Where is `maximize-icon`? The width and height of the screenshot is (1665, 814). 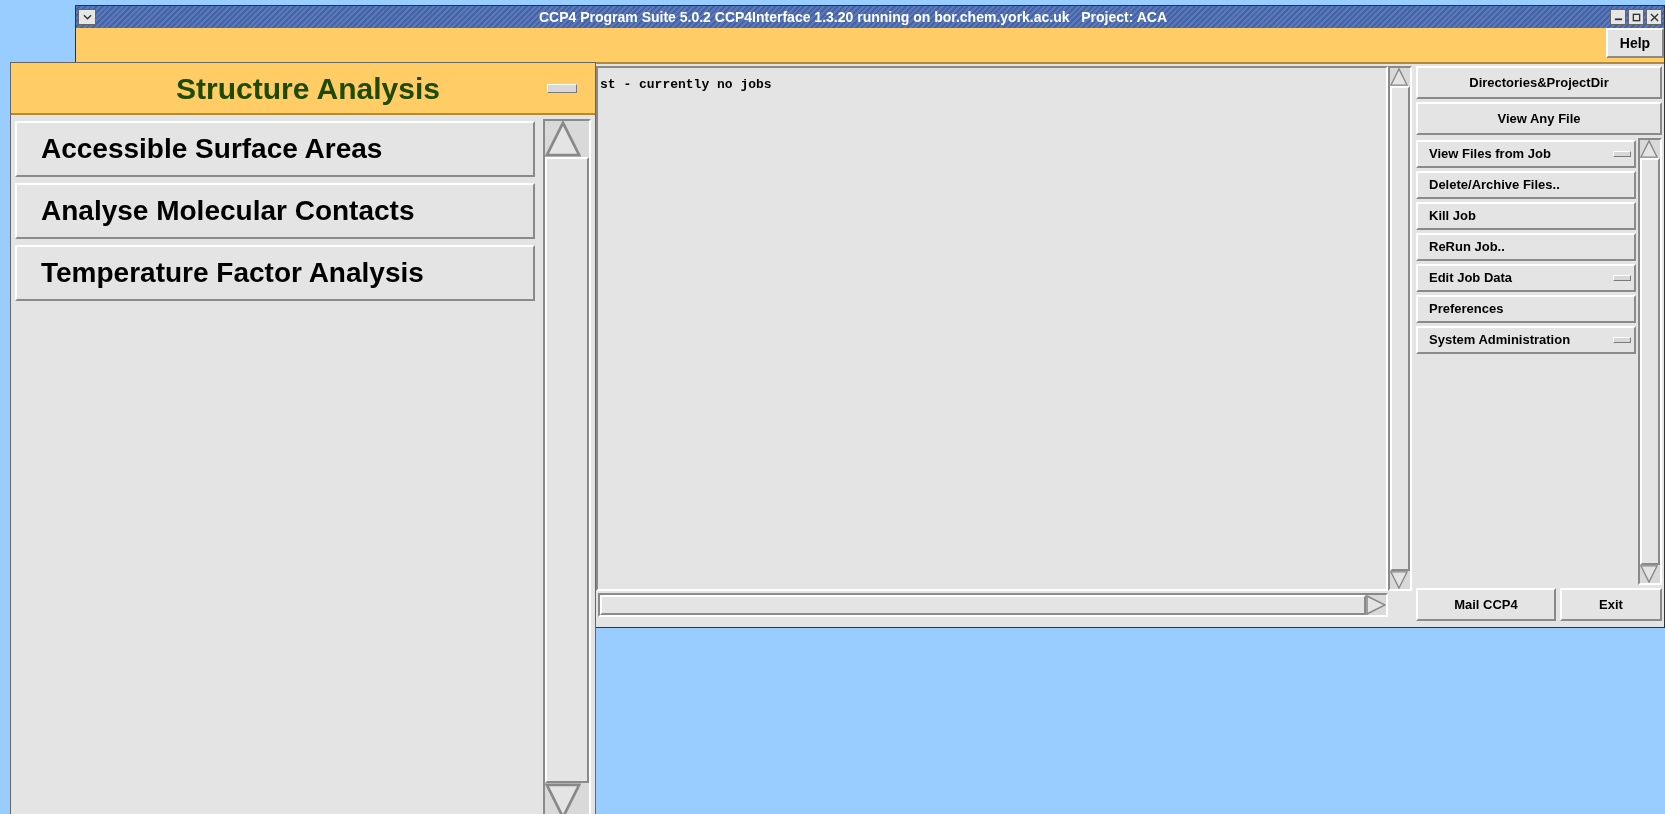
maximize-icon is located at coordinates (1636, 17).